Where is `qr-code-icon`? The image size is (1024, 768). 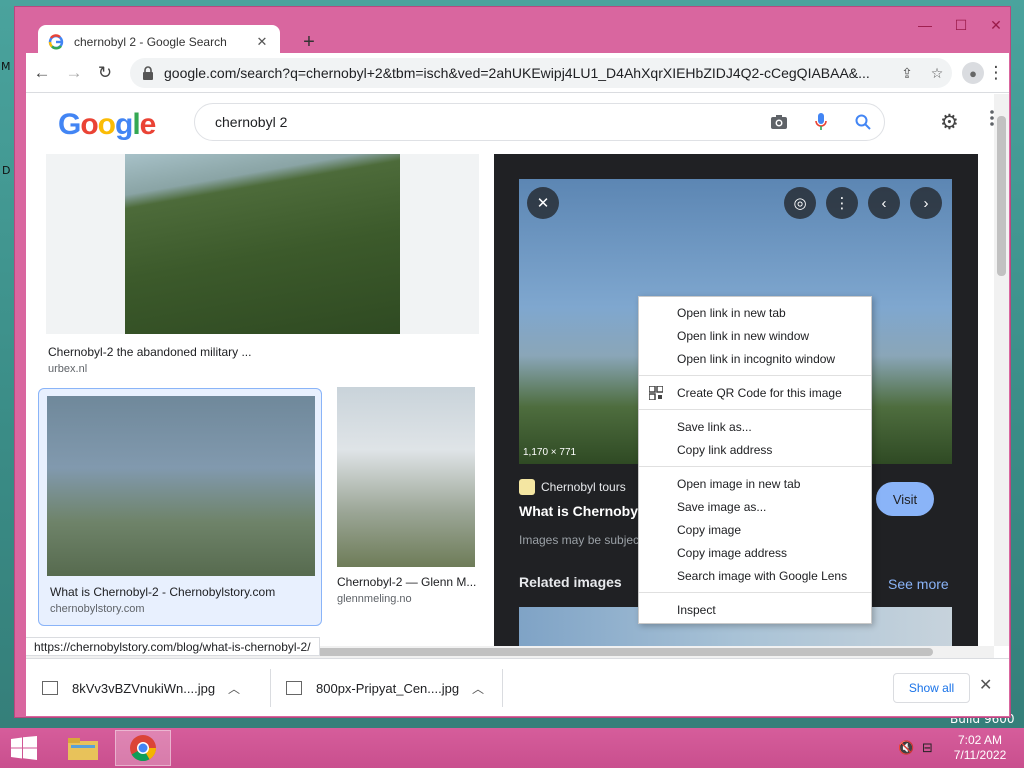
qr-code-icon is located at coordinates (656, 393).